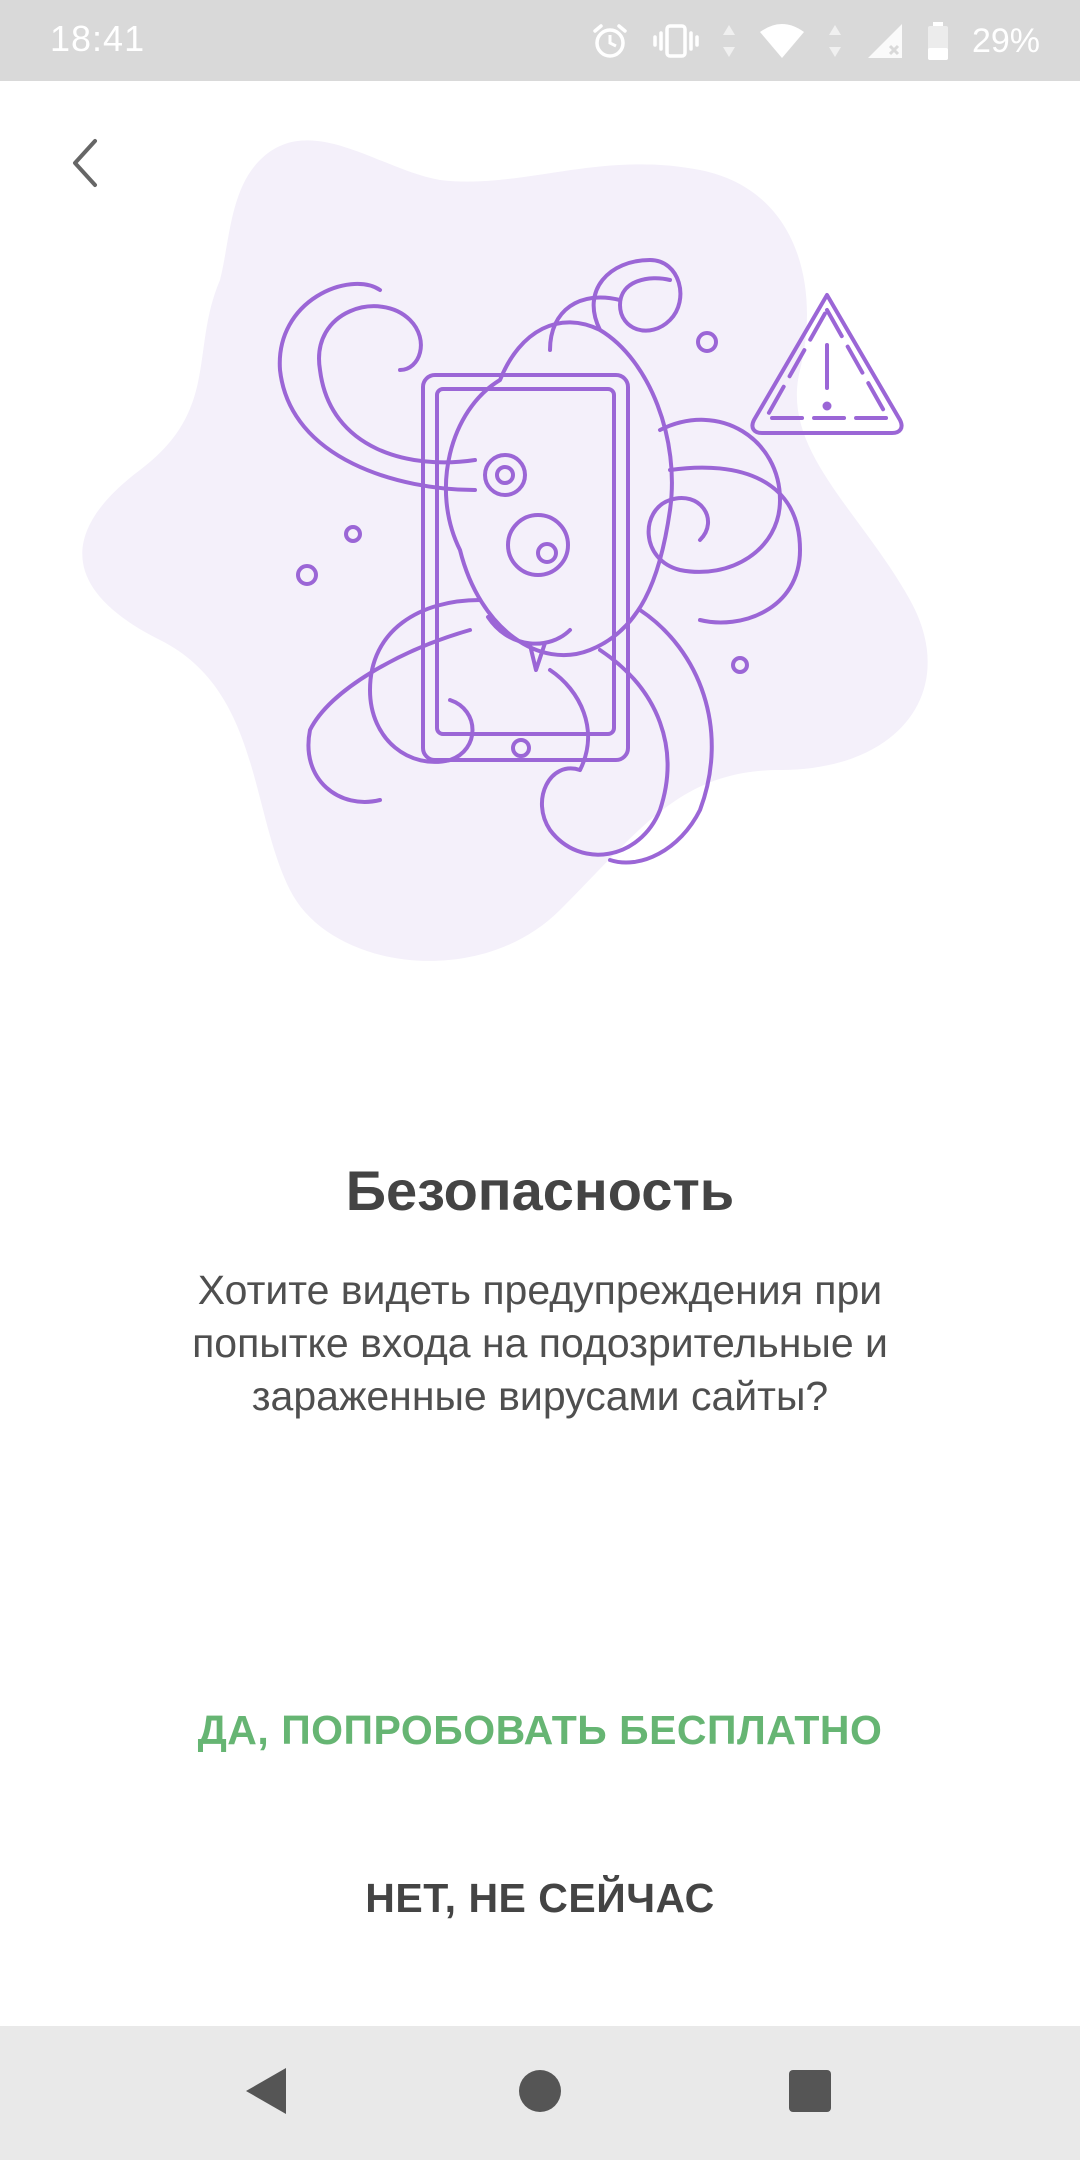 The width and height of the screenshot is (1080, 2160). What do you see at coordinates (676, 41) in the screenshot?
I see `vibrate-icon` at bounding box center [676, 41].